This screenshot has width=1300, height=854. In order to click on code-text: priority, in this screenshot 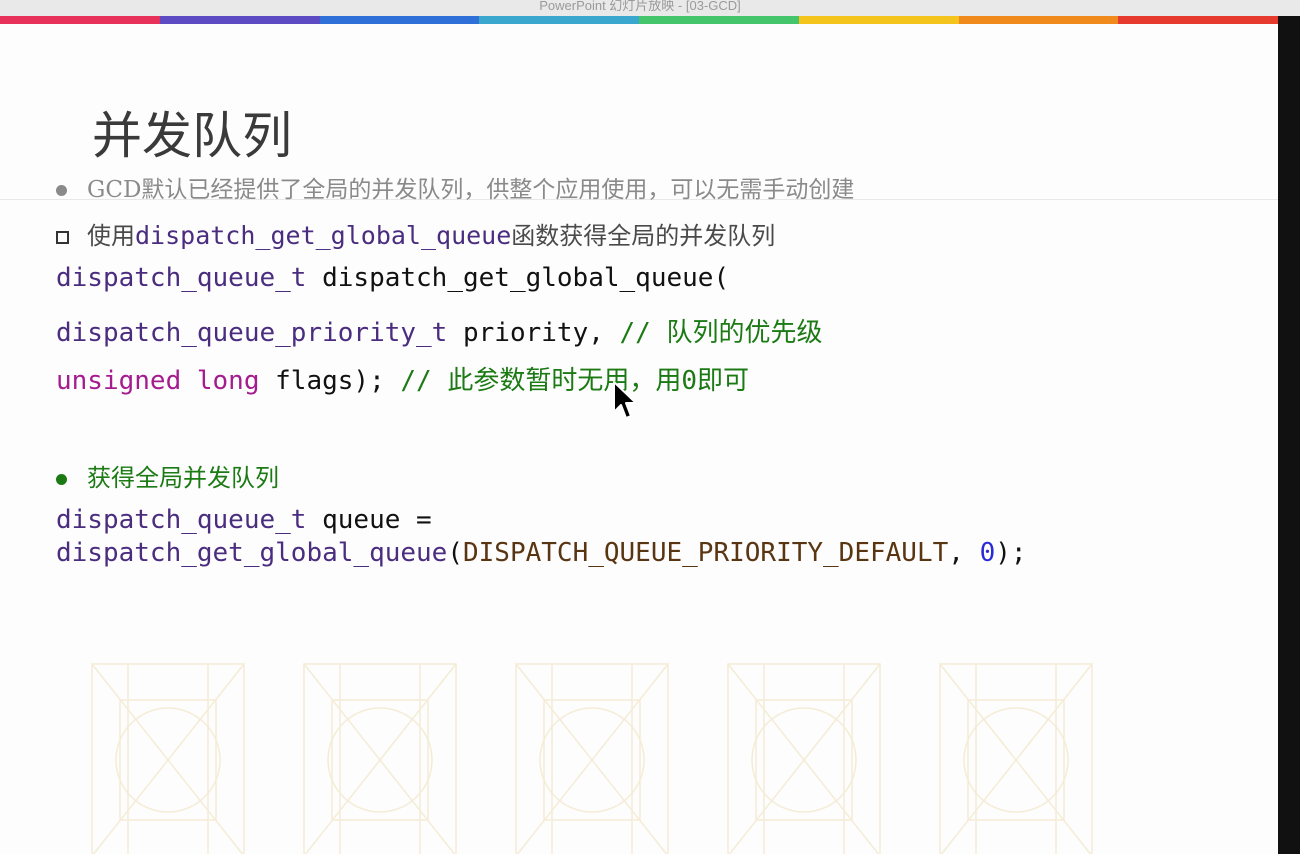, I will do `click(533, 333)`.